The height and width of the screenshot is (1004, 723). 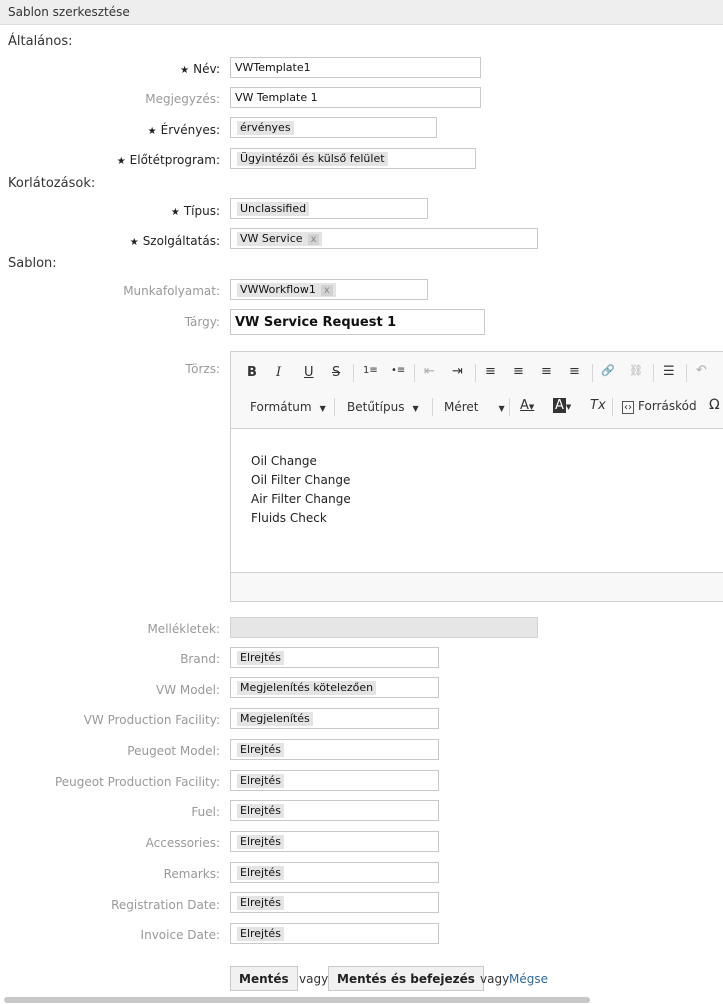 What do you see at coordinates (200, 659) in the screenshot?
I see `df-label-brand: Brand:` at bounding box center [200, 659].